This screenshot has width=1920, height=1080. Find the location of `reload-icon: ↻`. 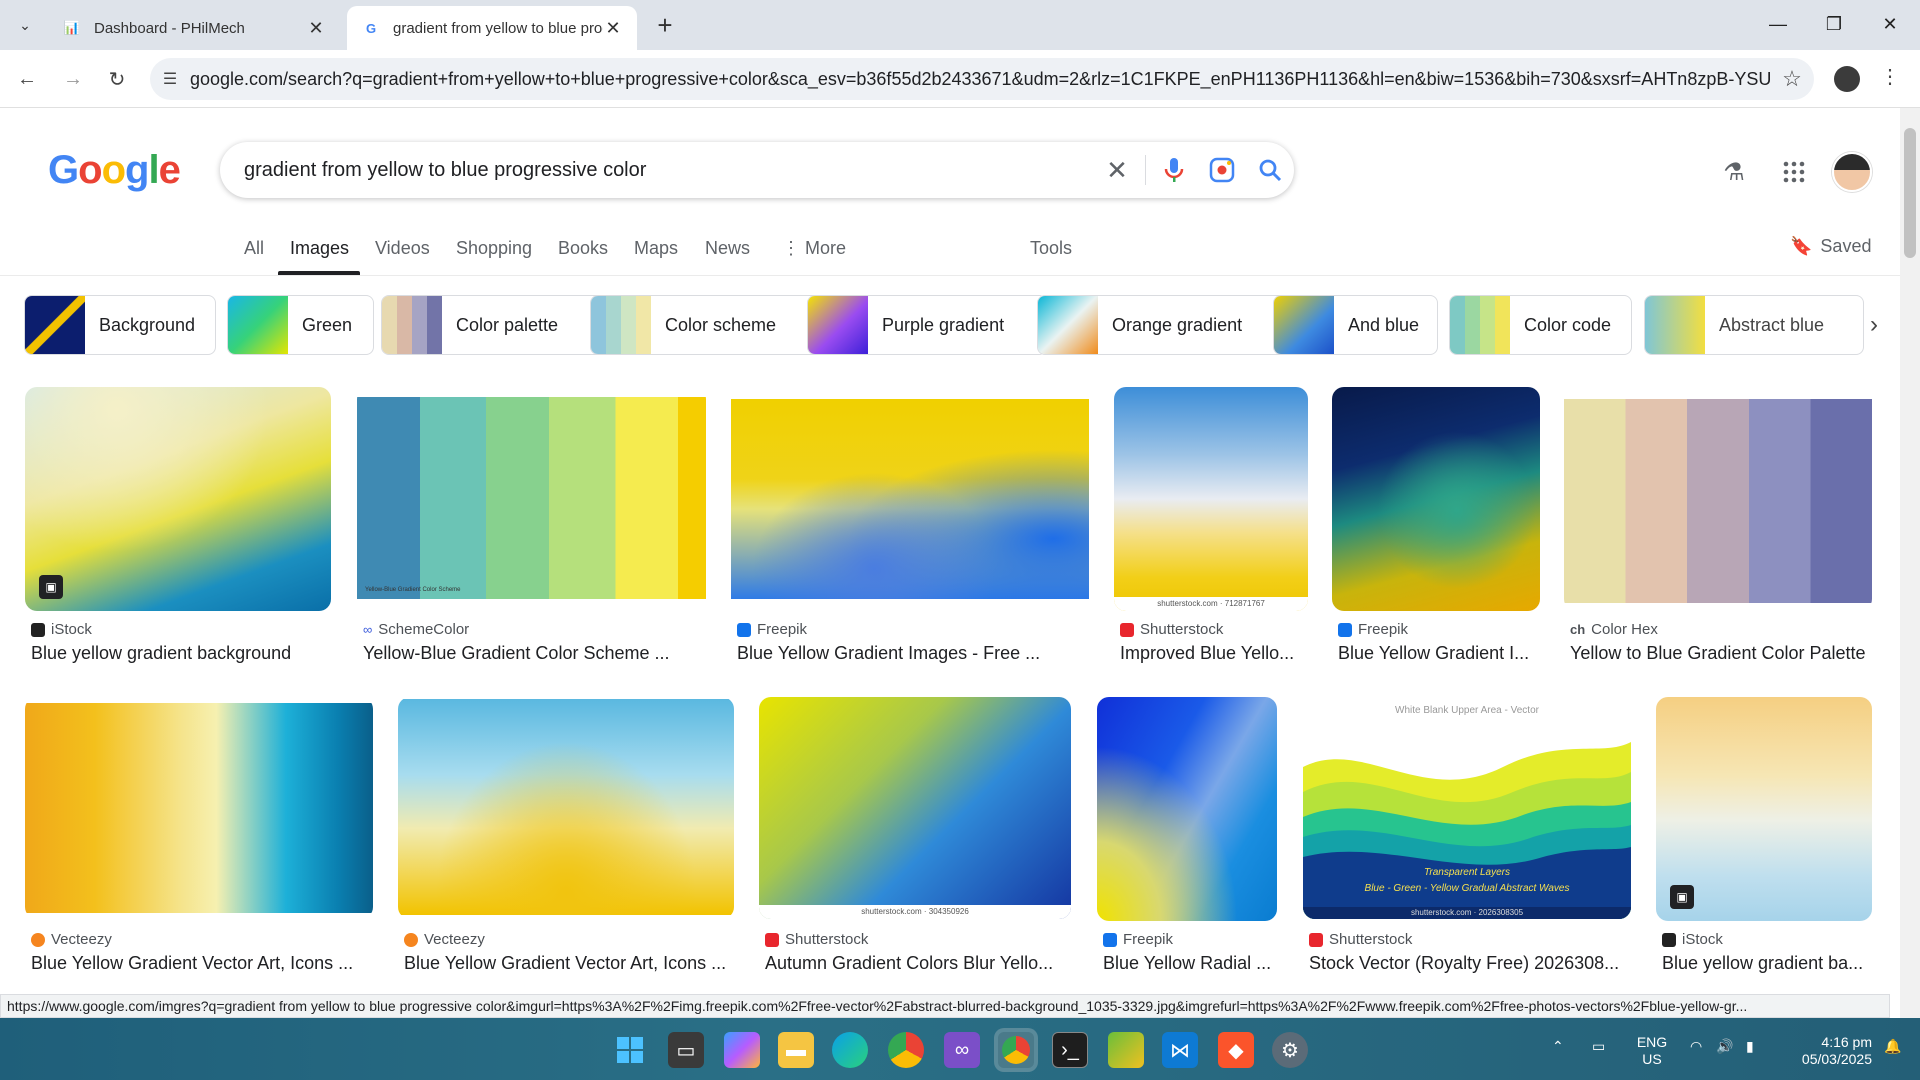

reload-icon: ↻ is located at coordinates (117, 79).